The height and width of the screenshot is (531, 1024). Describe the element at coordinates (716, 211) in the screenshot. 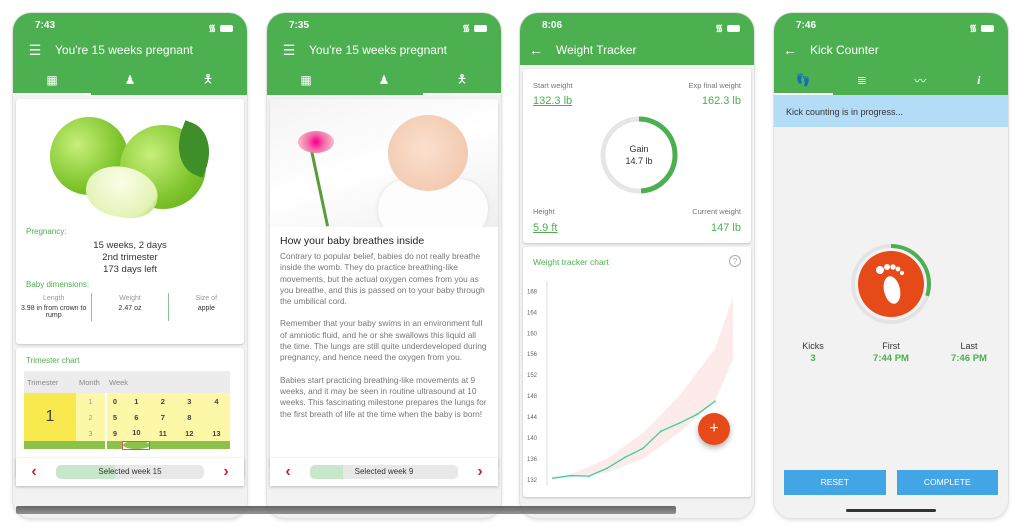

I see `current-weight-label: Current weight` at that location.